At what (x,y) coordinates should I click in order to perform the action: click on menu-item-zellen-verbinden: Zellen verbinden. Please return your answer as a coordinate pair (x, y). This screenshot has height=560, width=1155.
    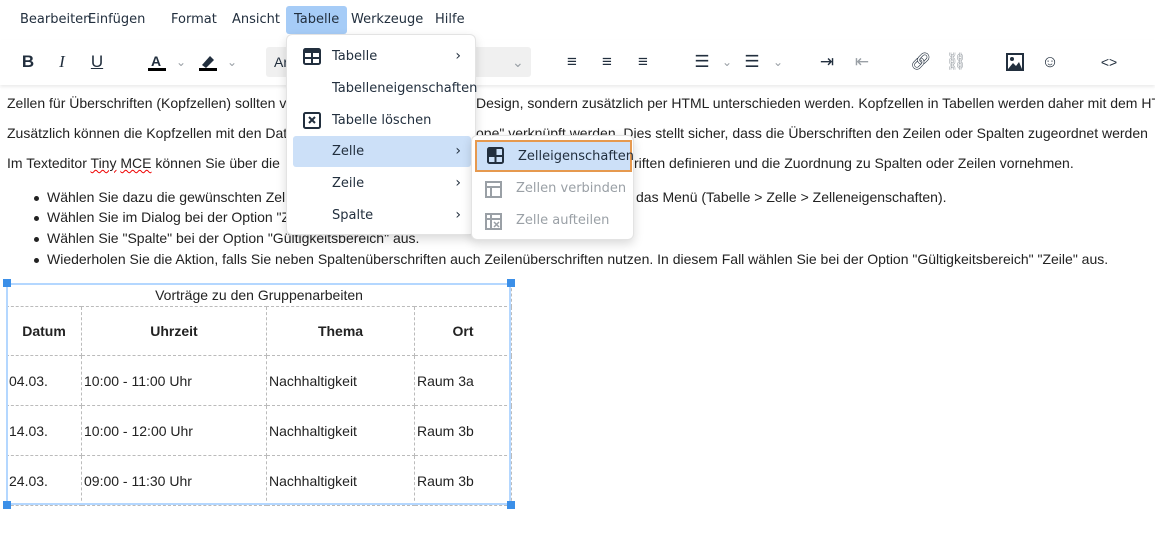
    Looking at the image, I should click on (553, 190).